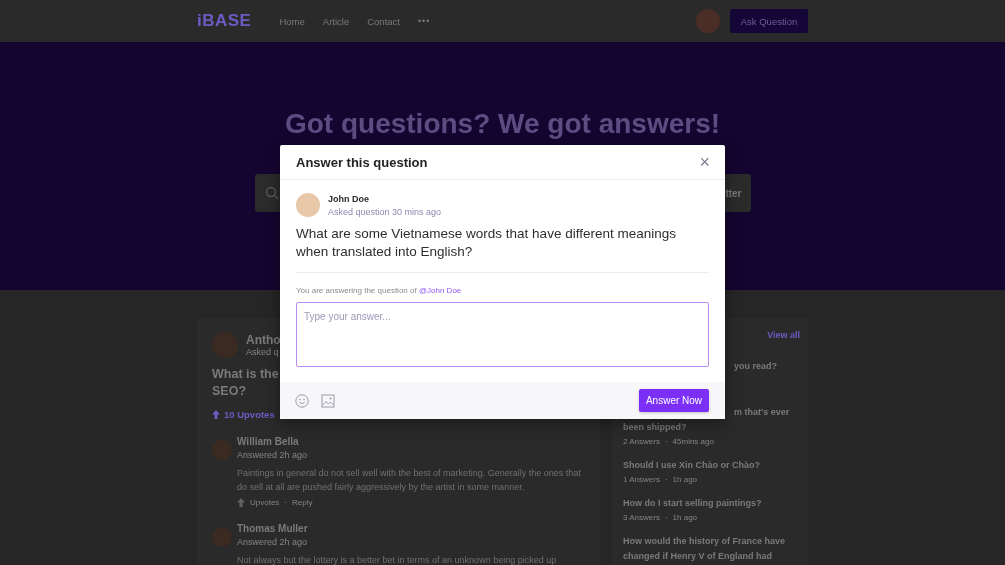 Image resolution: width=1005 pixels, height=565 pixels. What do you see at coordinates (246, 383) in the screenshot?
I see `question-title: What is the SEO?` at bounding box center [246, 383].